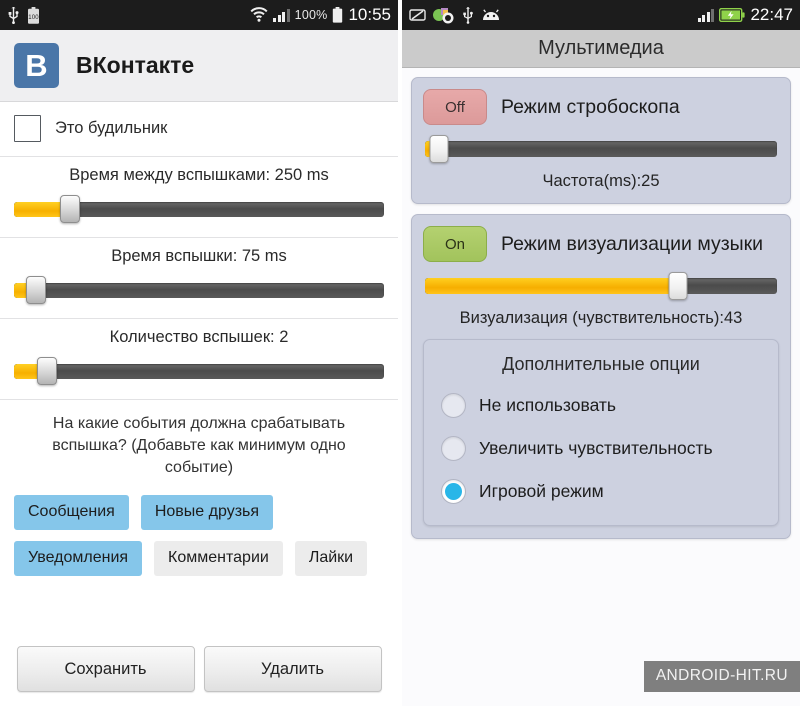 The width and height of the screenshot is (800, 706). What do you see at coordinates (596, 448) in the screenshot?
I see `radio-option-label: Увеличить чувствительность` at bounding box center [596, 448].